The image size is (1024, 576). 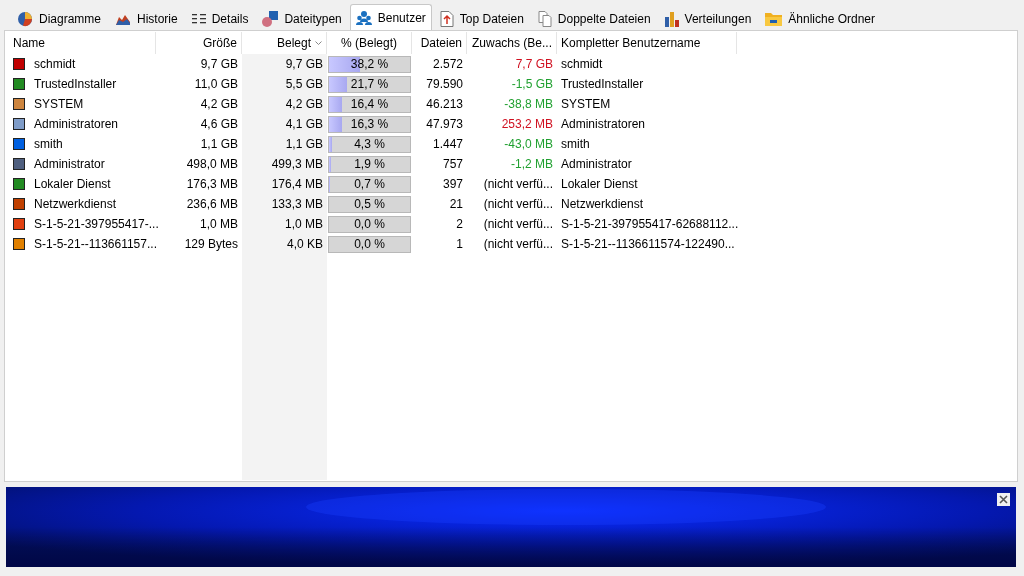 I want to click on table-cell-text: 397, so click(x=452, y=184).